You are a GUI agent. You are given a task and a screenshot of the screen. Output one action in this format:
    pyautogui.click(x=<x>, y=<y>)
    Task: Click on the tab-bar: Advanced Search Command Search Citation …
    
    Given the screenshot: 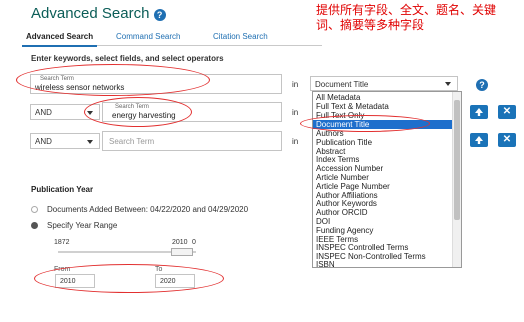 What is the action you would take?
    pyautogui.click(x=172, y=38)
    